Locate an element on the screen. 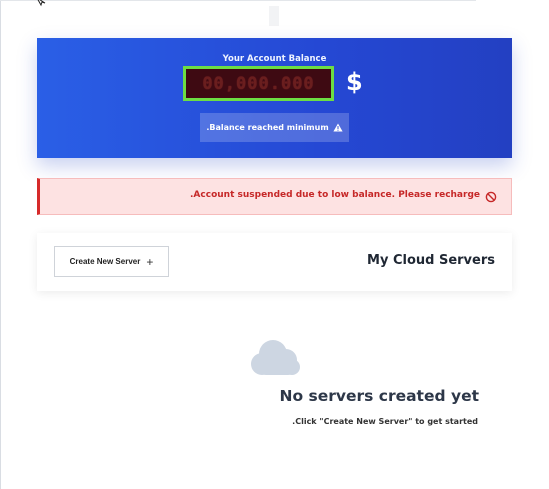 The image size is (549, 489). balance-title: Your Account Balance is located at coordinates (274, 59).